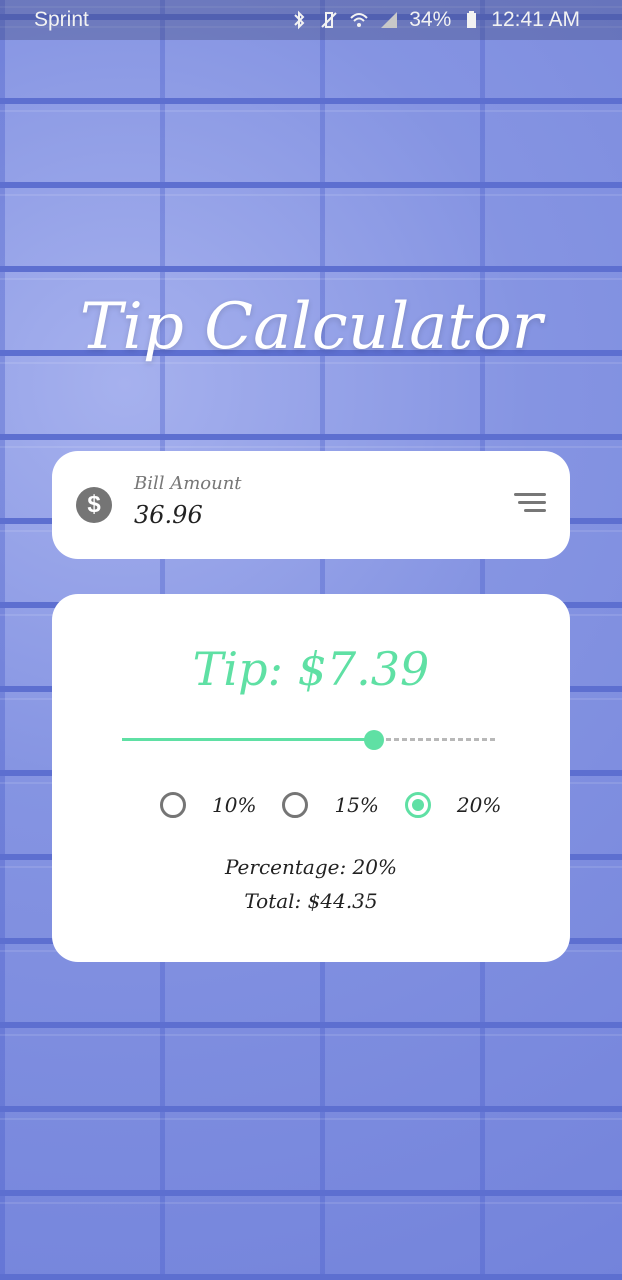 The width and height of the screenshot is (622, 1280). I want to click on carrier-name: Sprint, so click(61, 19).